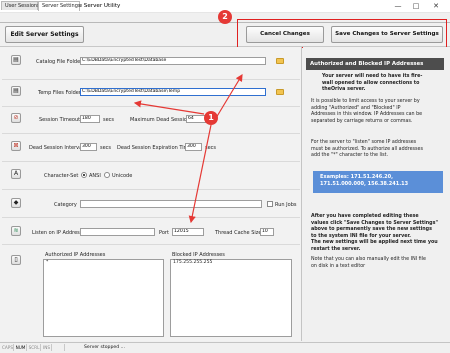  Describe the element at coordinates (211, 118) in the screenshot. I see `annotation-badge-1: 1` at that location.